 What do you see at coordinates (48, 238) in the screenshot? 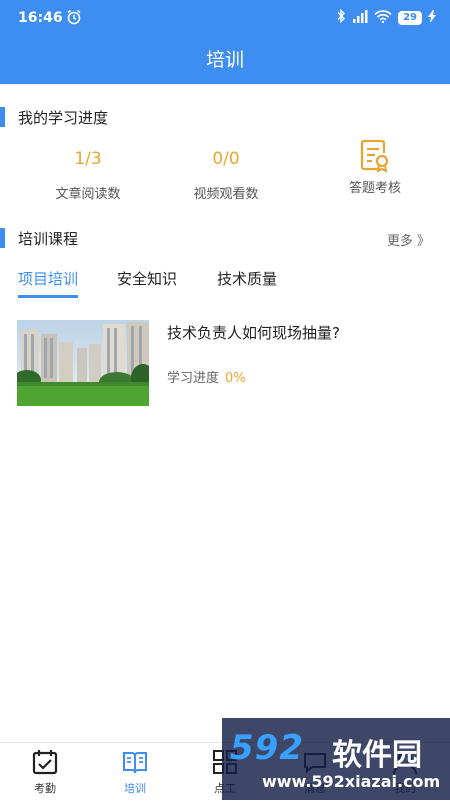
I see `courses-section-title: 培训课程` at bounding box center [48, 238].